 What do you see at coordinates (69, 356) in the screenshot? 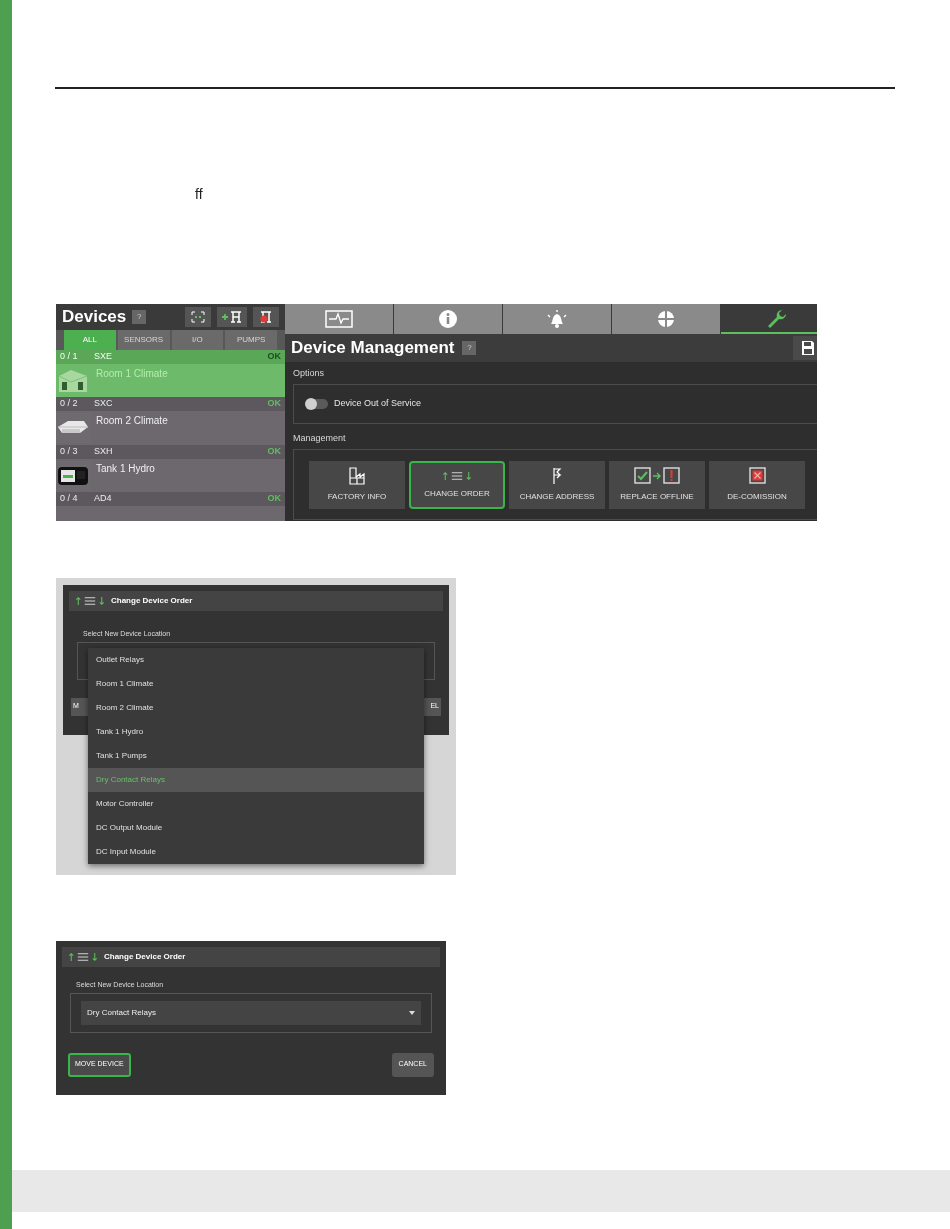
I see `device-index: 0 / 1` at bounding box center [69, 356].